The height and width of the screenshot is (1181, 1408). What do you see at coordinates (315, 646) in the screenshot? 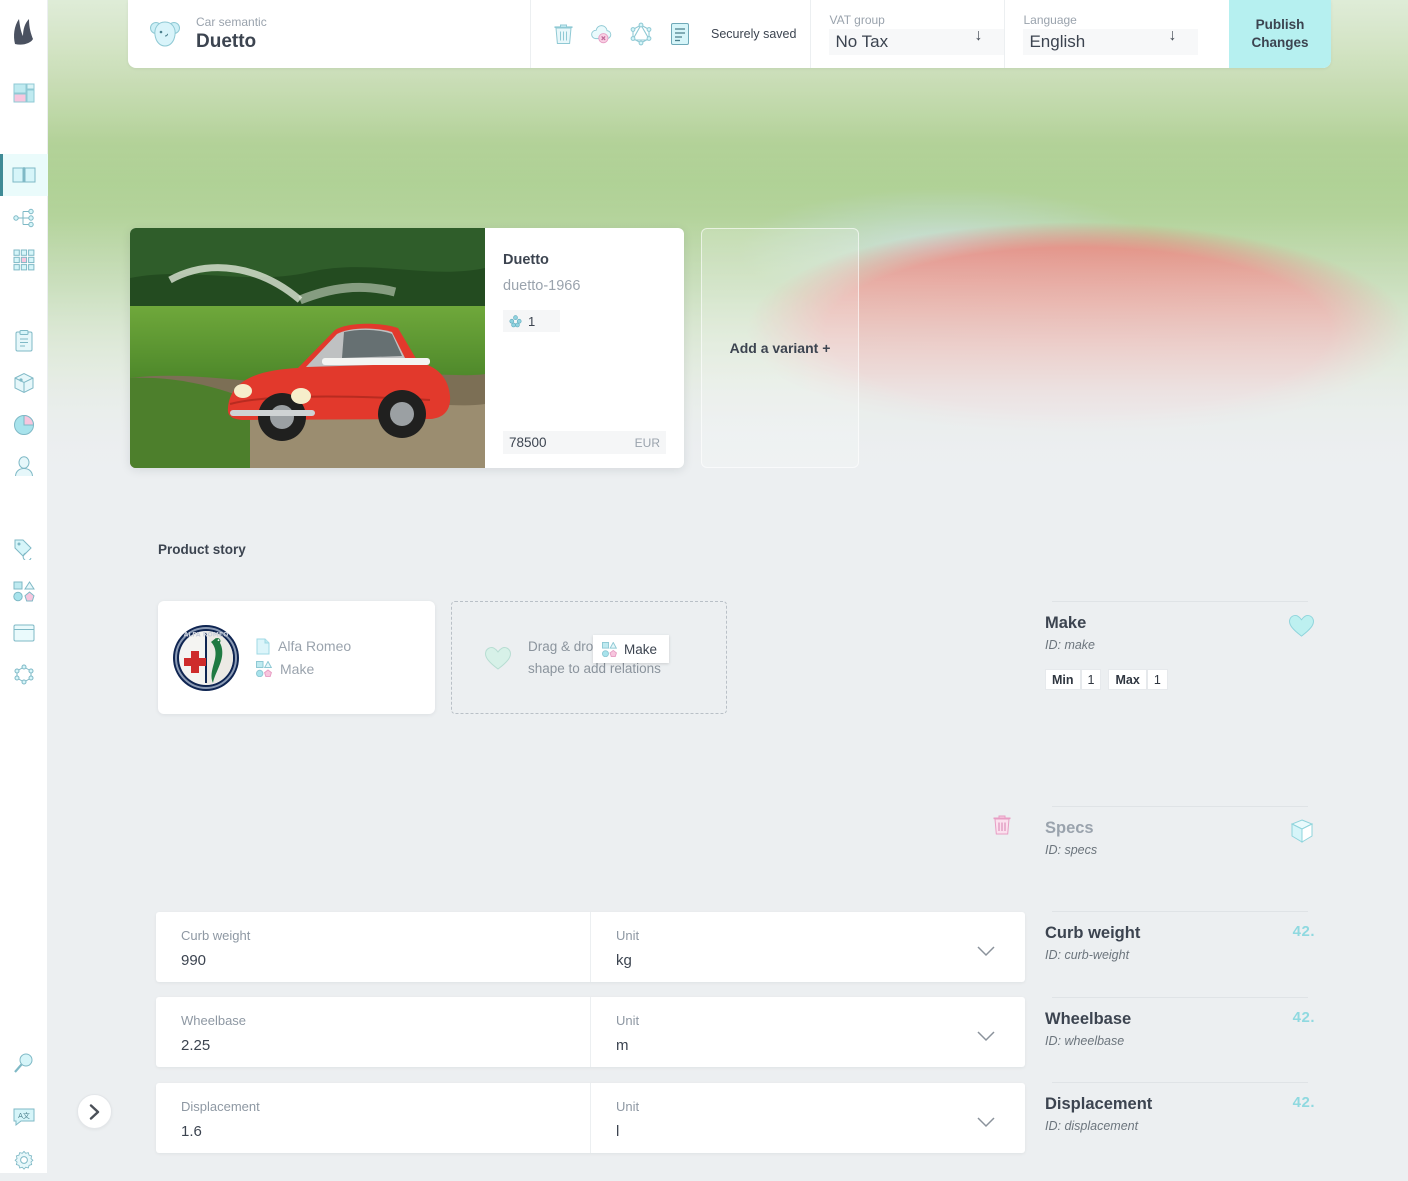
I see `relation-name-label: Alfa Romeo` at bounding box center [315, 646].